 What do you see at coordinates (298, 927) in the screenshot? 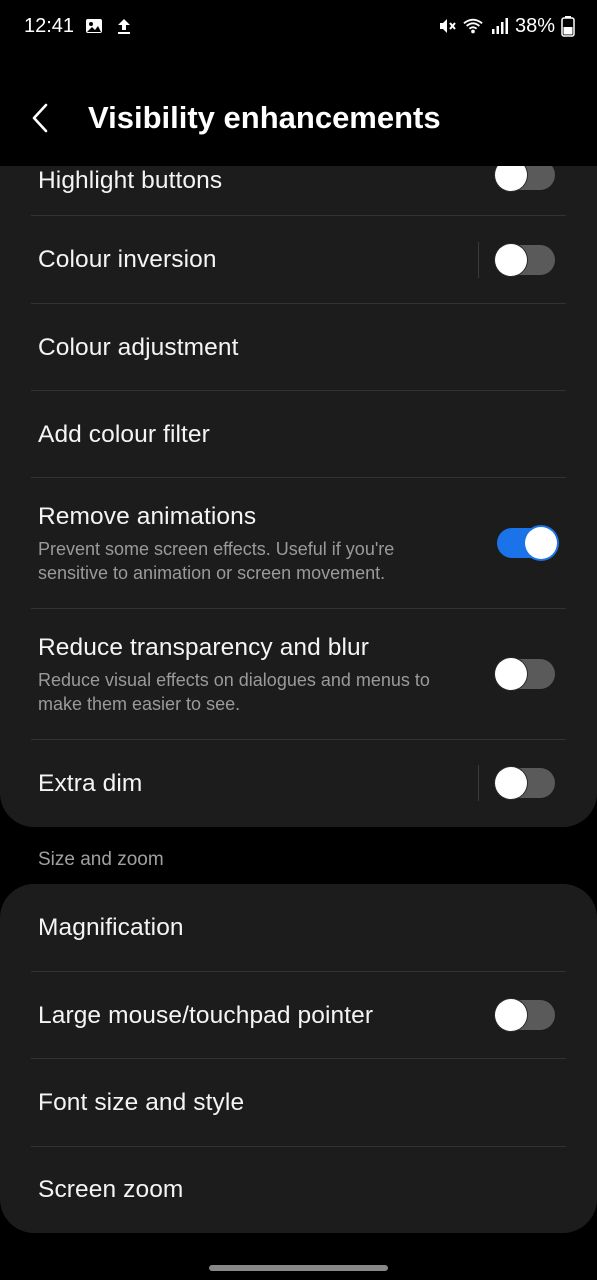
I see `setting-magnification: Magnification` at bounding box center [298, 927].